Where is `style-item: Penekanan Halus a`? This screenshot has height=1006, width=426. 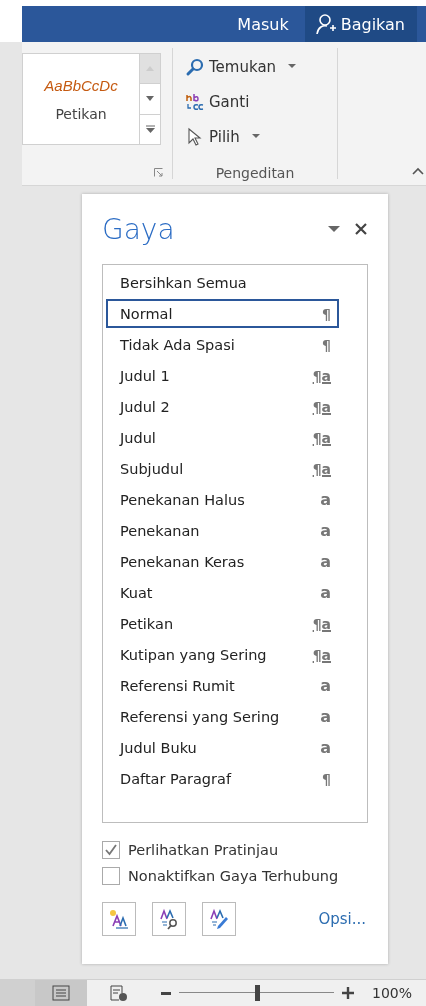
style-item: Penekanan Halus a is located at coordinates (222, 499).